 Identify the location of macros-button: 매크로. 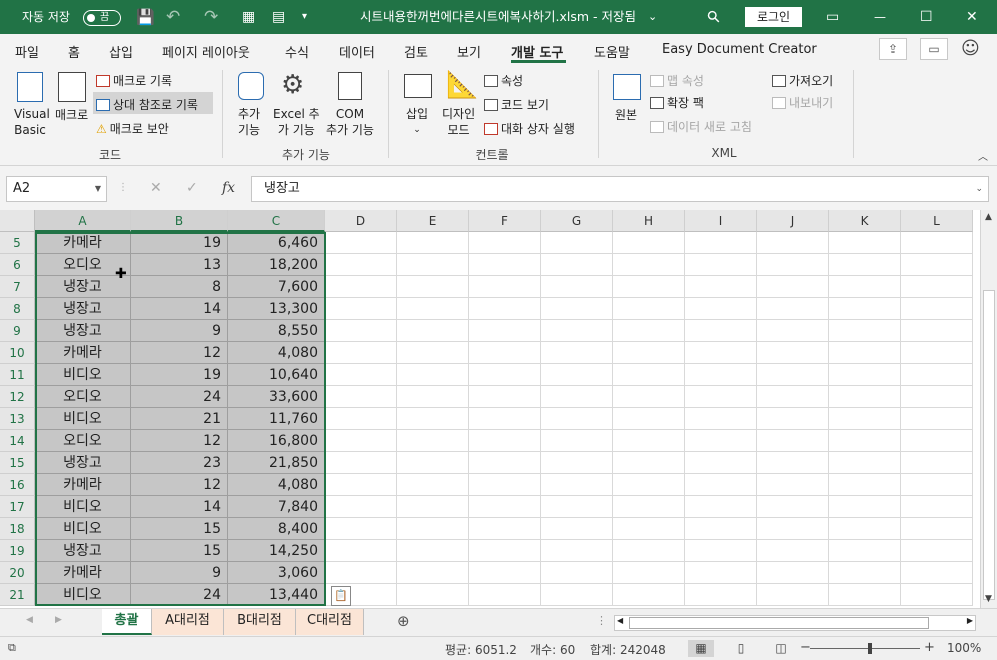
(71, 114).